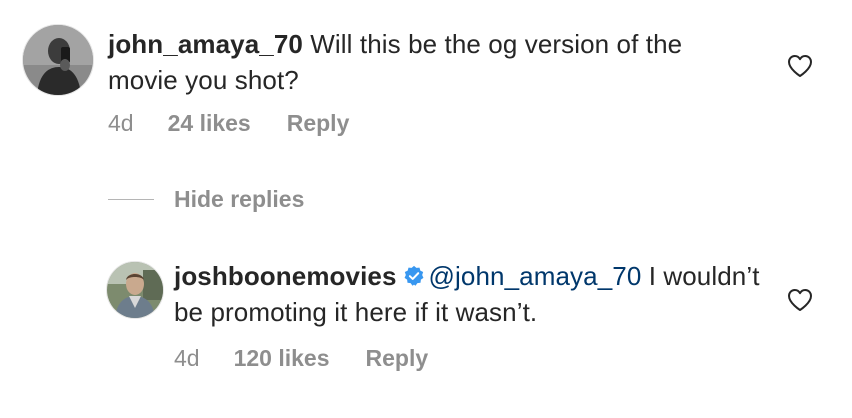 This screenshot has height=418, width=852. Describe the element at coordinates (209, 123) in the screenshot. I see `comment-likes-count: 24 likes` at that location.